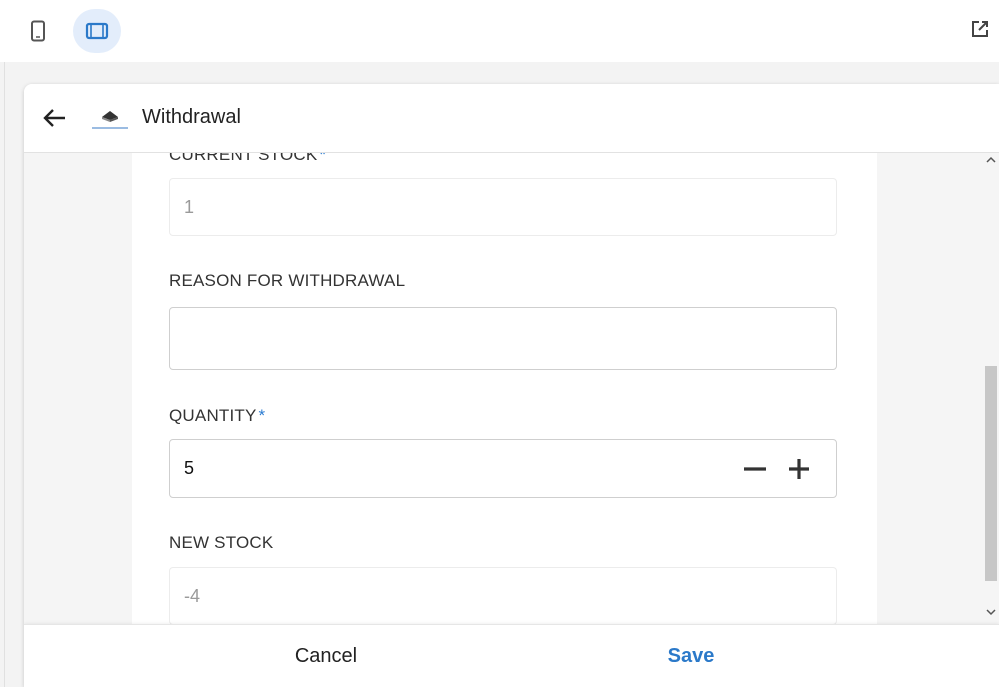 This screenshot has width=999, height=687. What do you see at coordinates (691, 656) in the screenshot?
I see `save-button: Save` at bounding box center [691, 656].